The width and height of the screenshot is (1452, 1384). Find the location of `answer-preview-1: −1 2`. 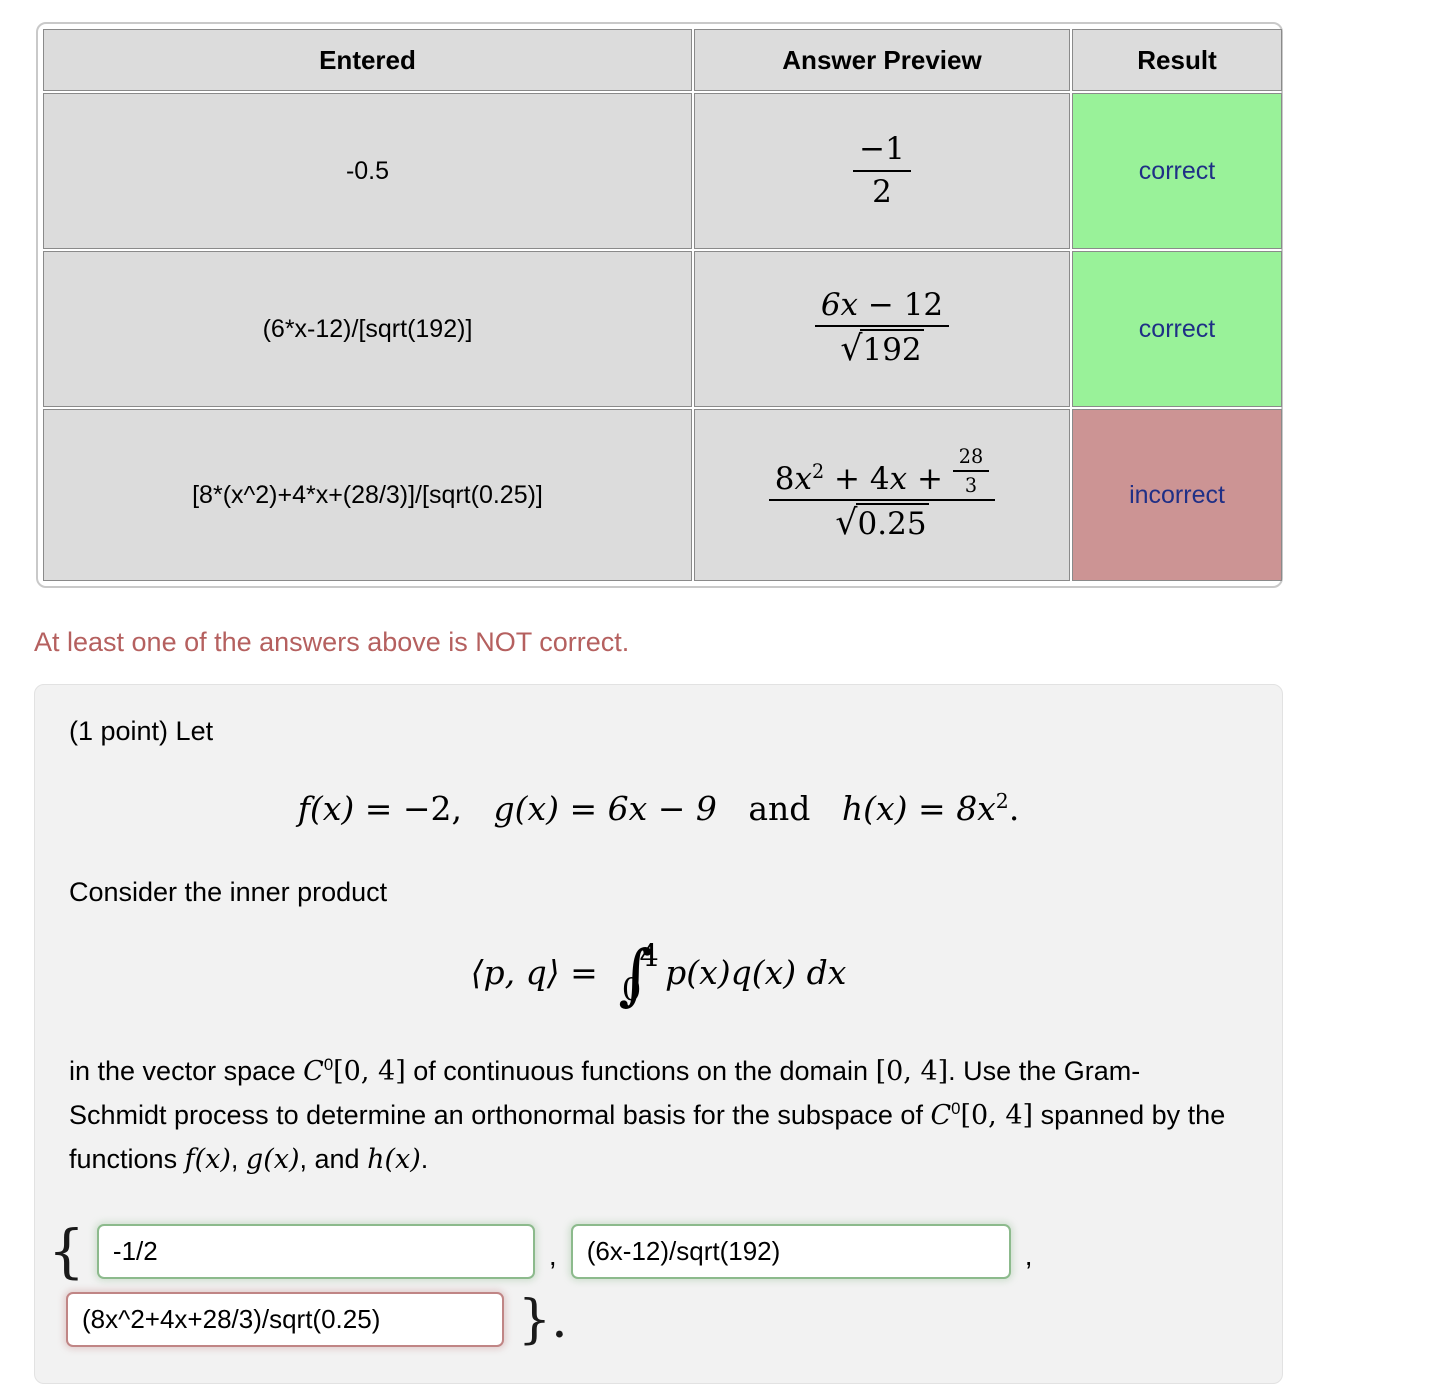

answer-preview-1: −1 2 is located at coordinates (882, 171).